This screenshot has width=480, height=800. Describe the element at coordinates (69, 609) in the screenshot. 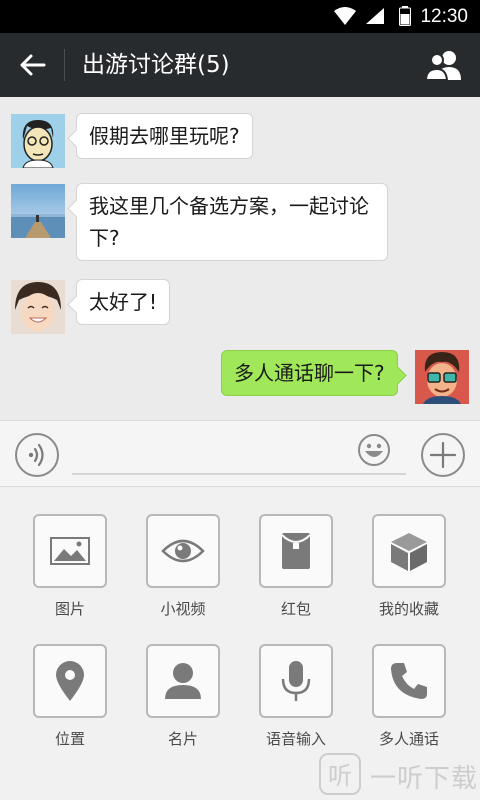

I see `photo-label: 图片` at that location.